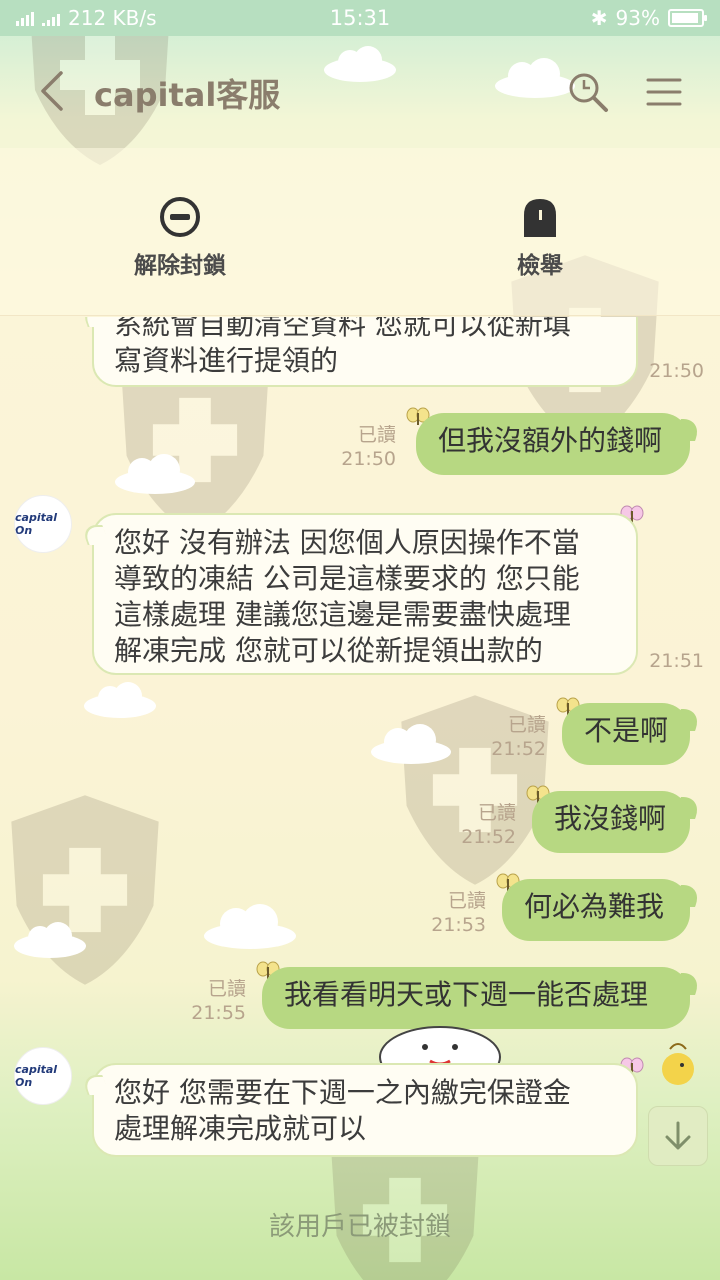  I want to click on hamburger-menu-icon, so click(664, 92).